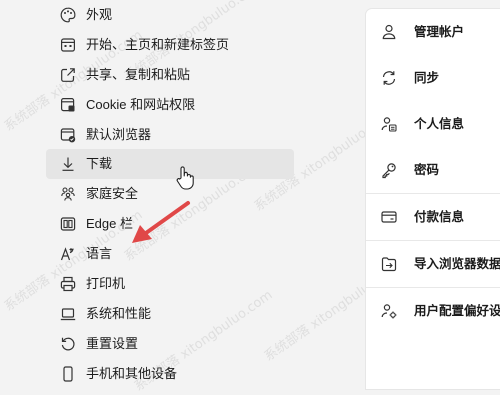 This screenshot has height=395, width=500. What do you see at coordinates (170, 284) in the screenshot?
I see `sidebar-item-printers: 打印机` at bounding box center [170, 284].